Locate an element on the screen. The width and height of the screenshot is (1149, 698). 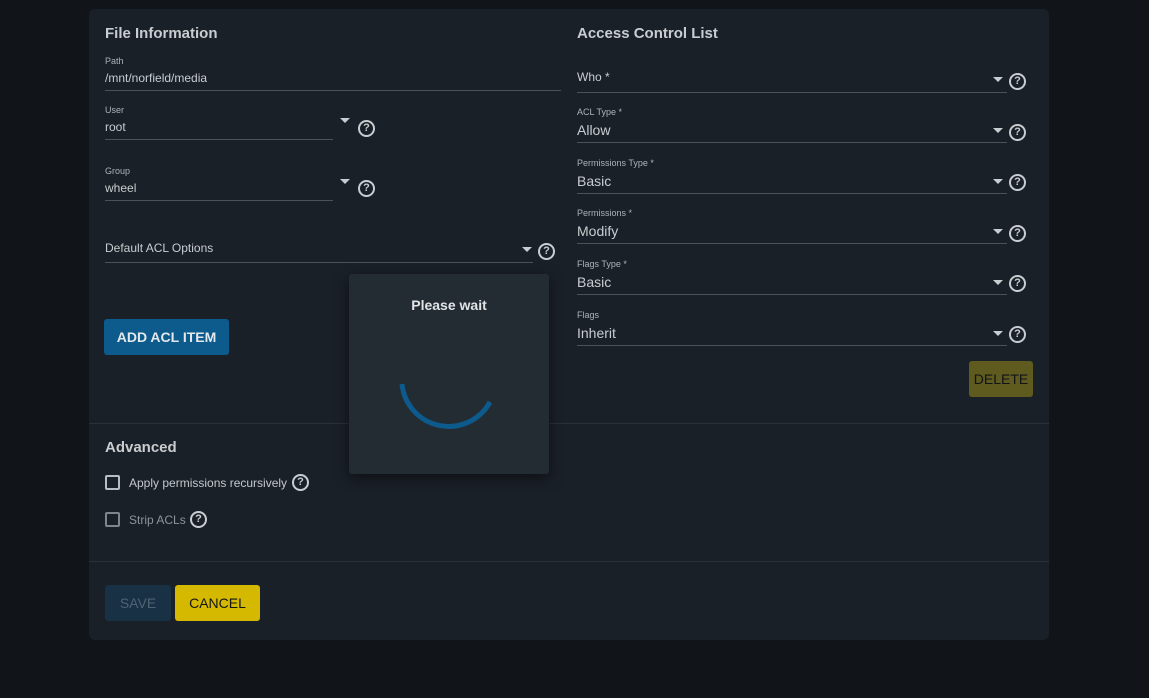
flags-type-select: Flags Type * Basic is located at coordinates (792, 277).